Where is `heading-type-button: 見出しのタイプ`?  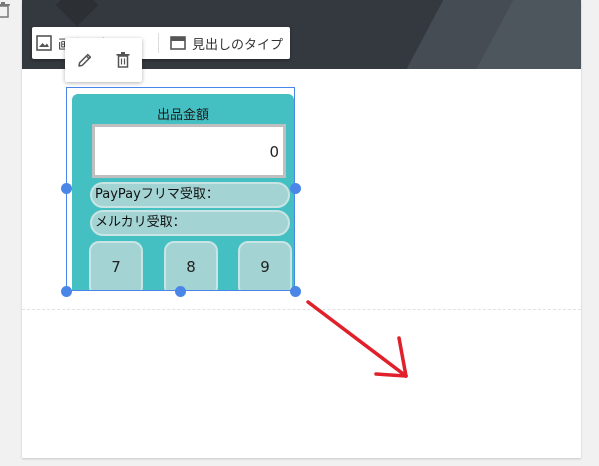 heading-type-button: 見出しのタイプ is located at coordinates (226, 43).